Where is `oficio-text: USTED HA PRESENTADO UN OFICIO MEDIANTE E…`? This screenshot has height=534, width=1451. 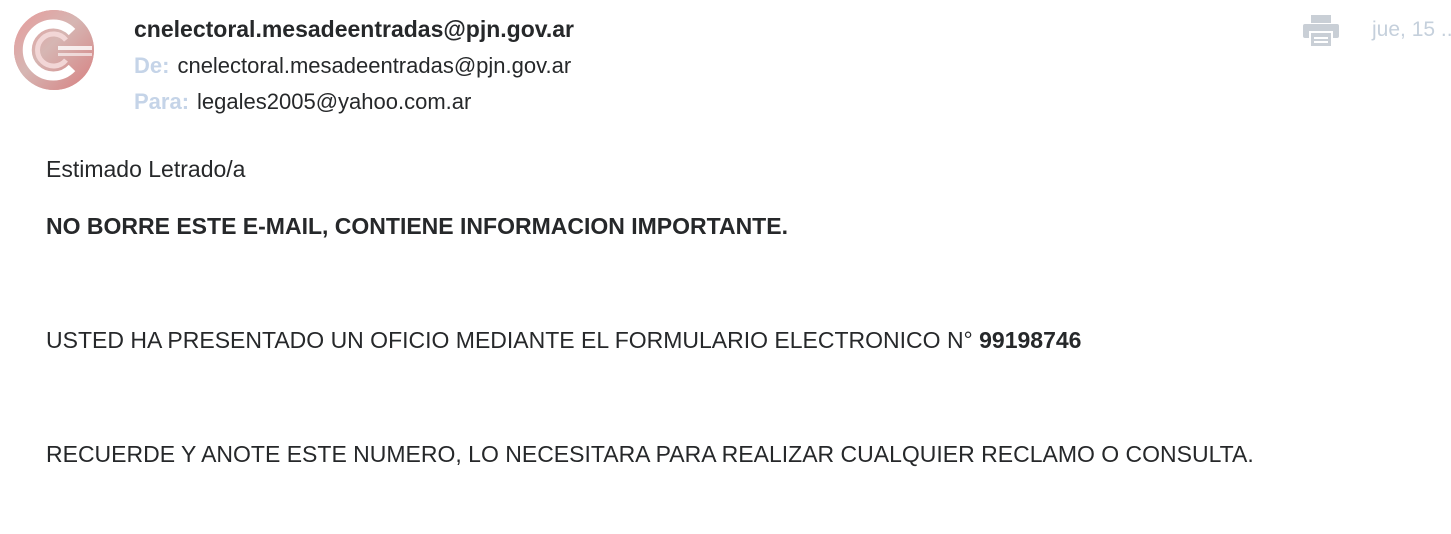 oficio-text: USTED HA PRESENTADO UN OFICIO MEDIANTE E… is located at coordinates (563, 340).